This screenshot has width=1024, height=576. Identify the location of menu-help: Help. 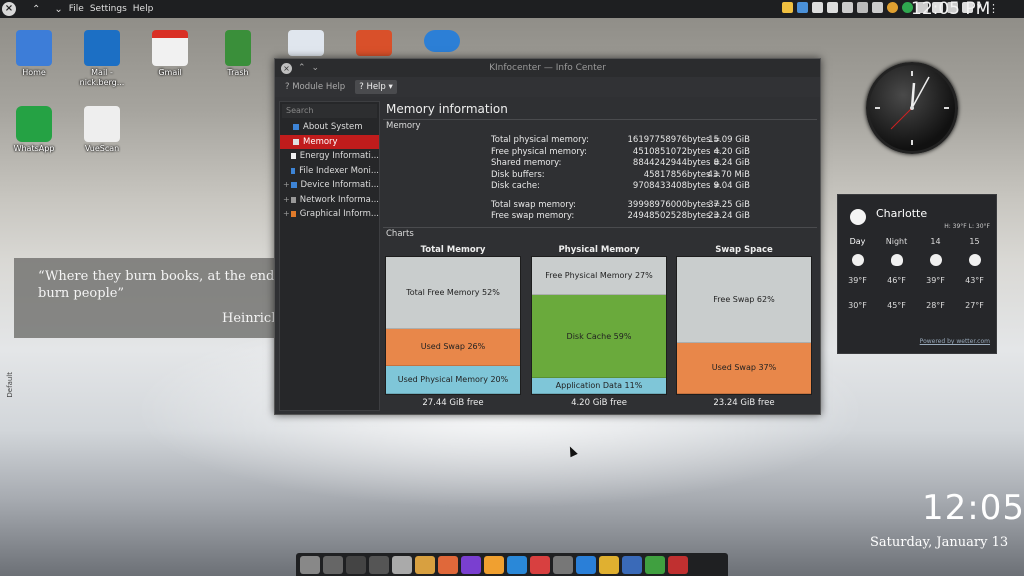
(143, 9).